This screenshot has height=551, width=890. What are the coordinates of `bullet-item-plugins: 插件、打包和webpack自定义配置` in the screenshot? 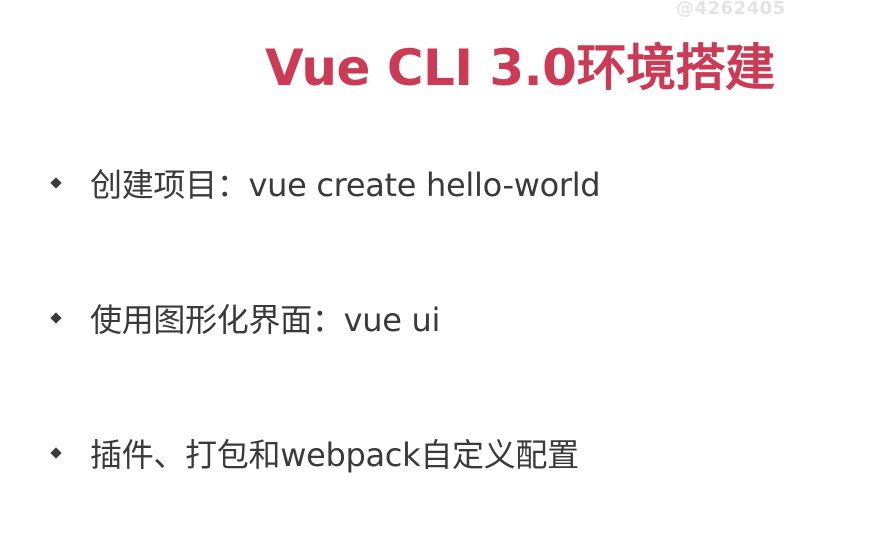 It's located at (312, 453).